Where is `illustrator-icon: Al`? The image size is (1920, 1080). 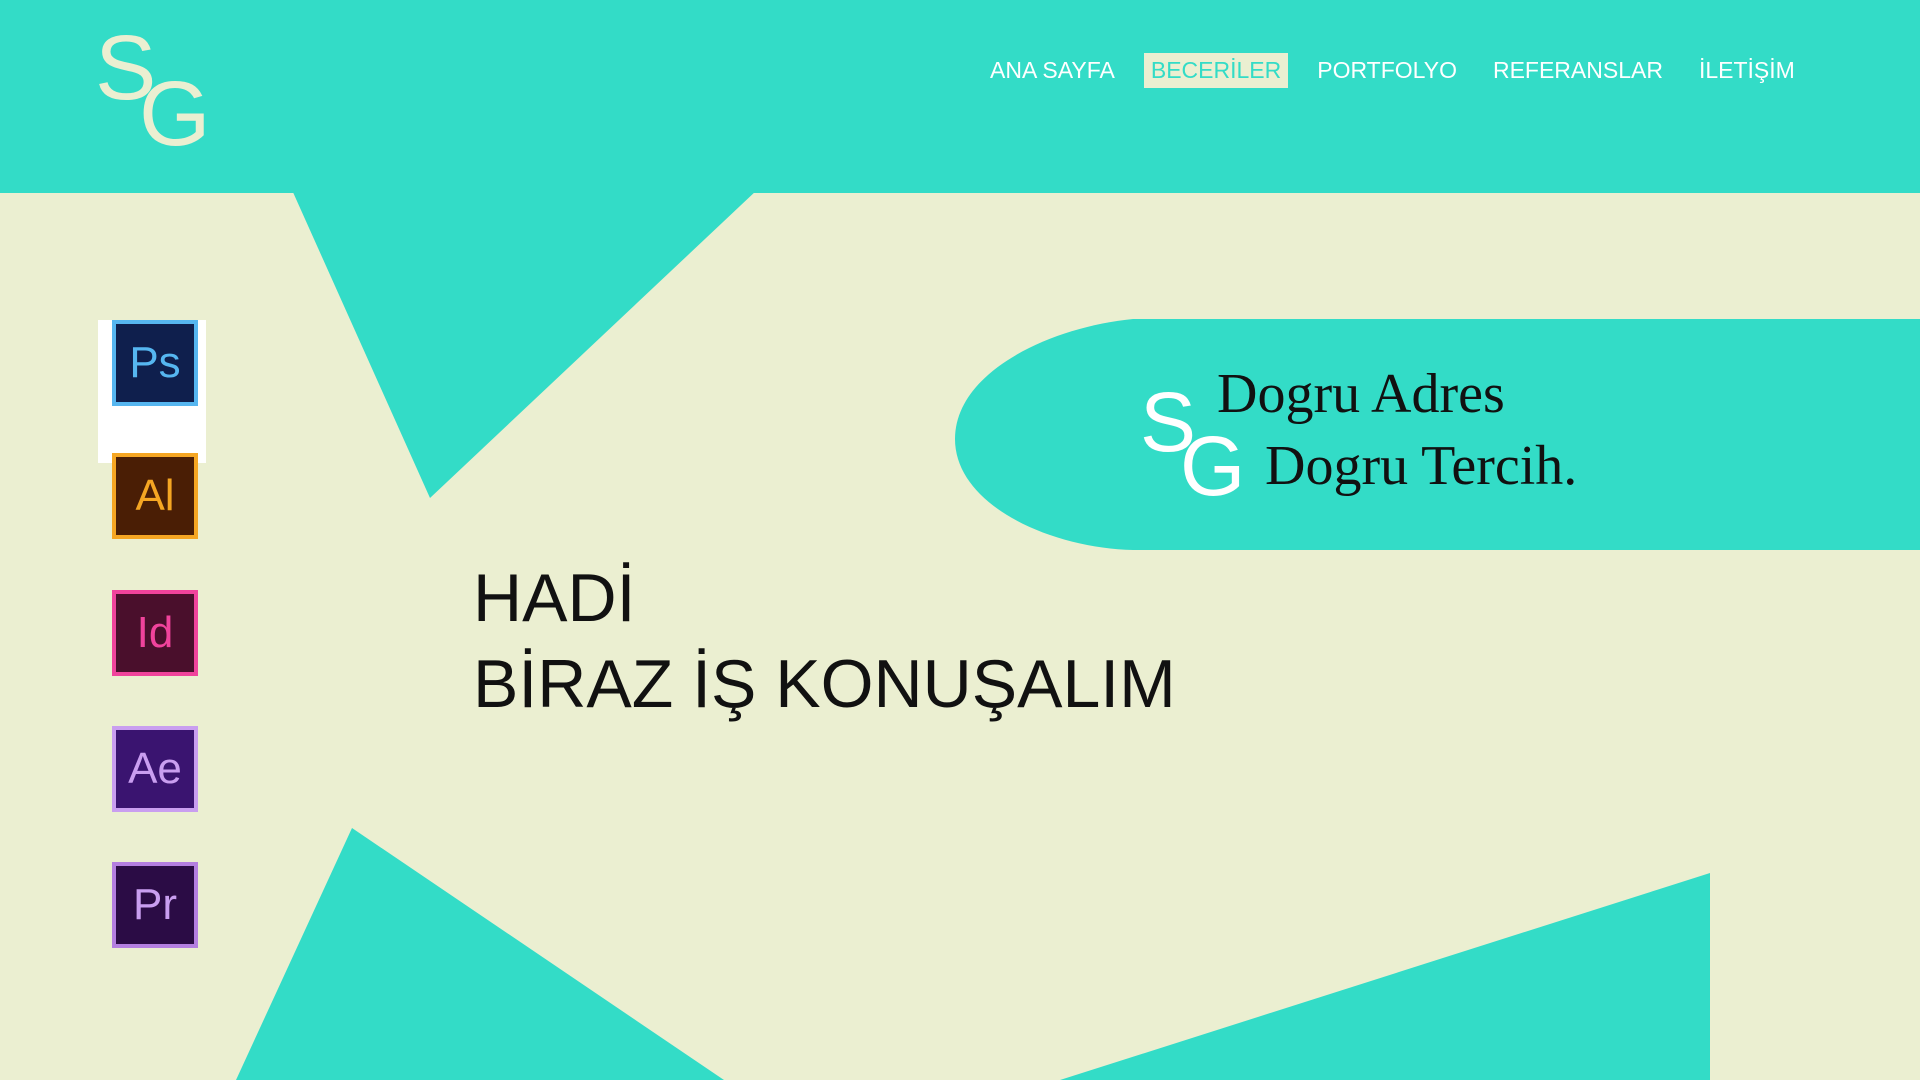 illustrator-icon: Al is located at coordinates (155, 496).